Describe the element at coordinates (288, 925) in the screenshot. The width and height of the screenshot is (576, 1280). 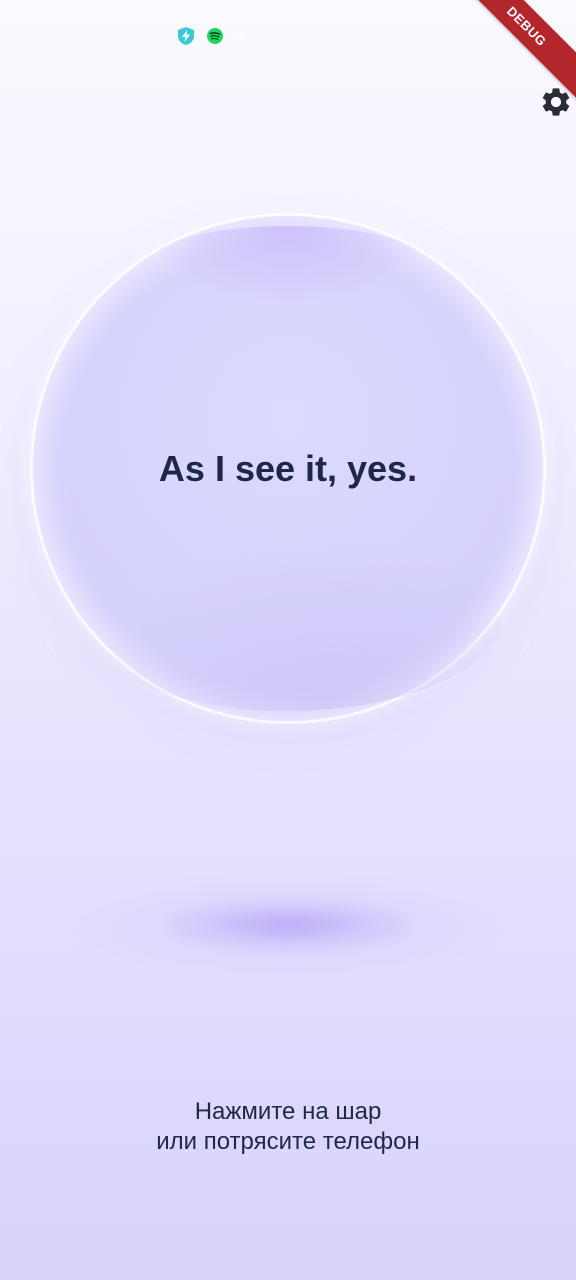
I see `ball-shadow` at that location.